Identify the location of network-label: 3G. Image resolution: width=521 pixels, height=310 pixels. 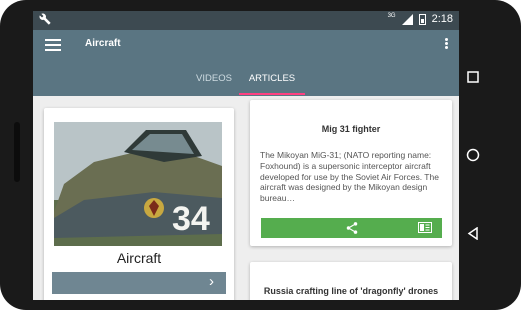
(391, 16).